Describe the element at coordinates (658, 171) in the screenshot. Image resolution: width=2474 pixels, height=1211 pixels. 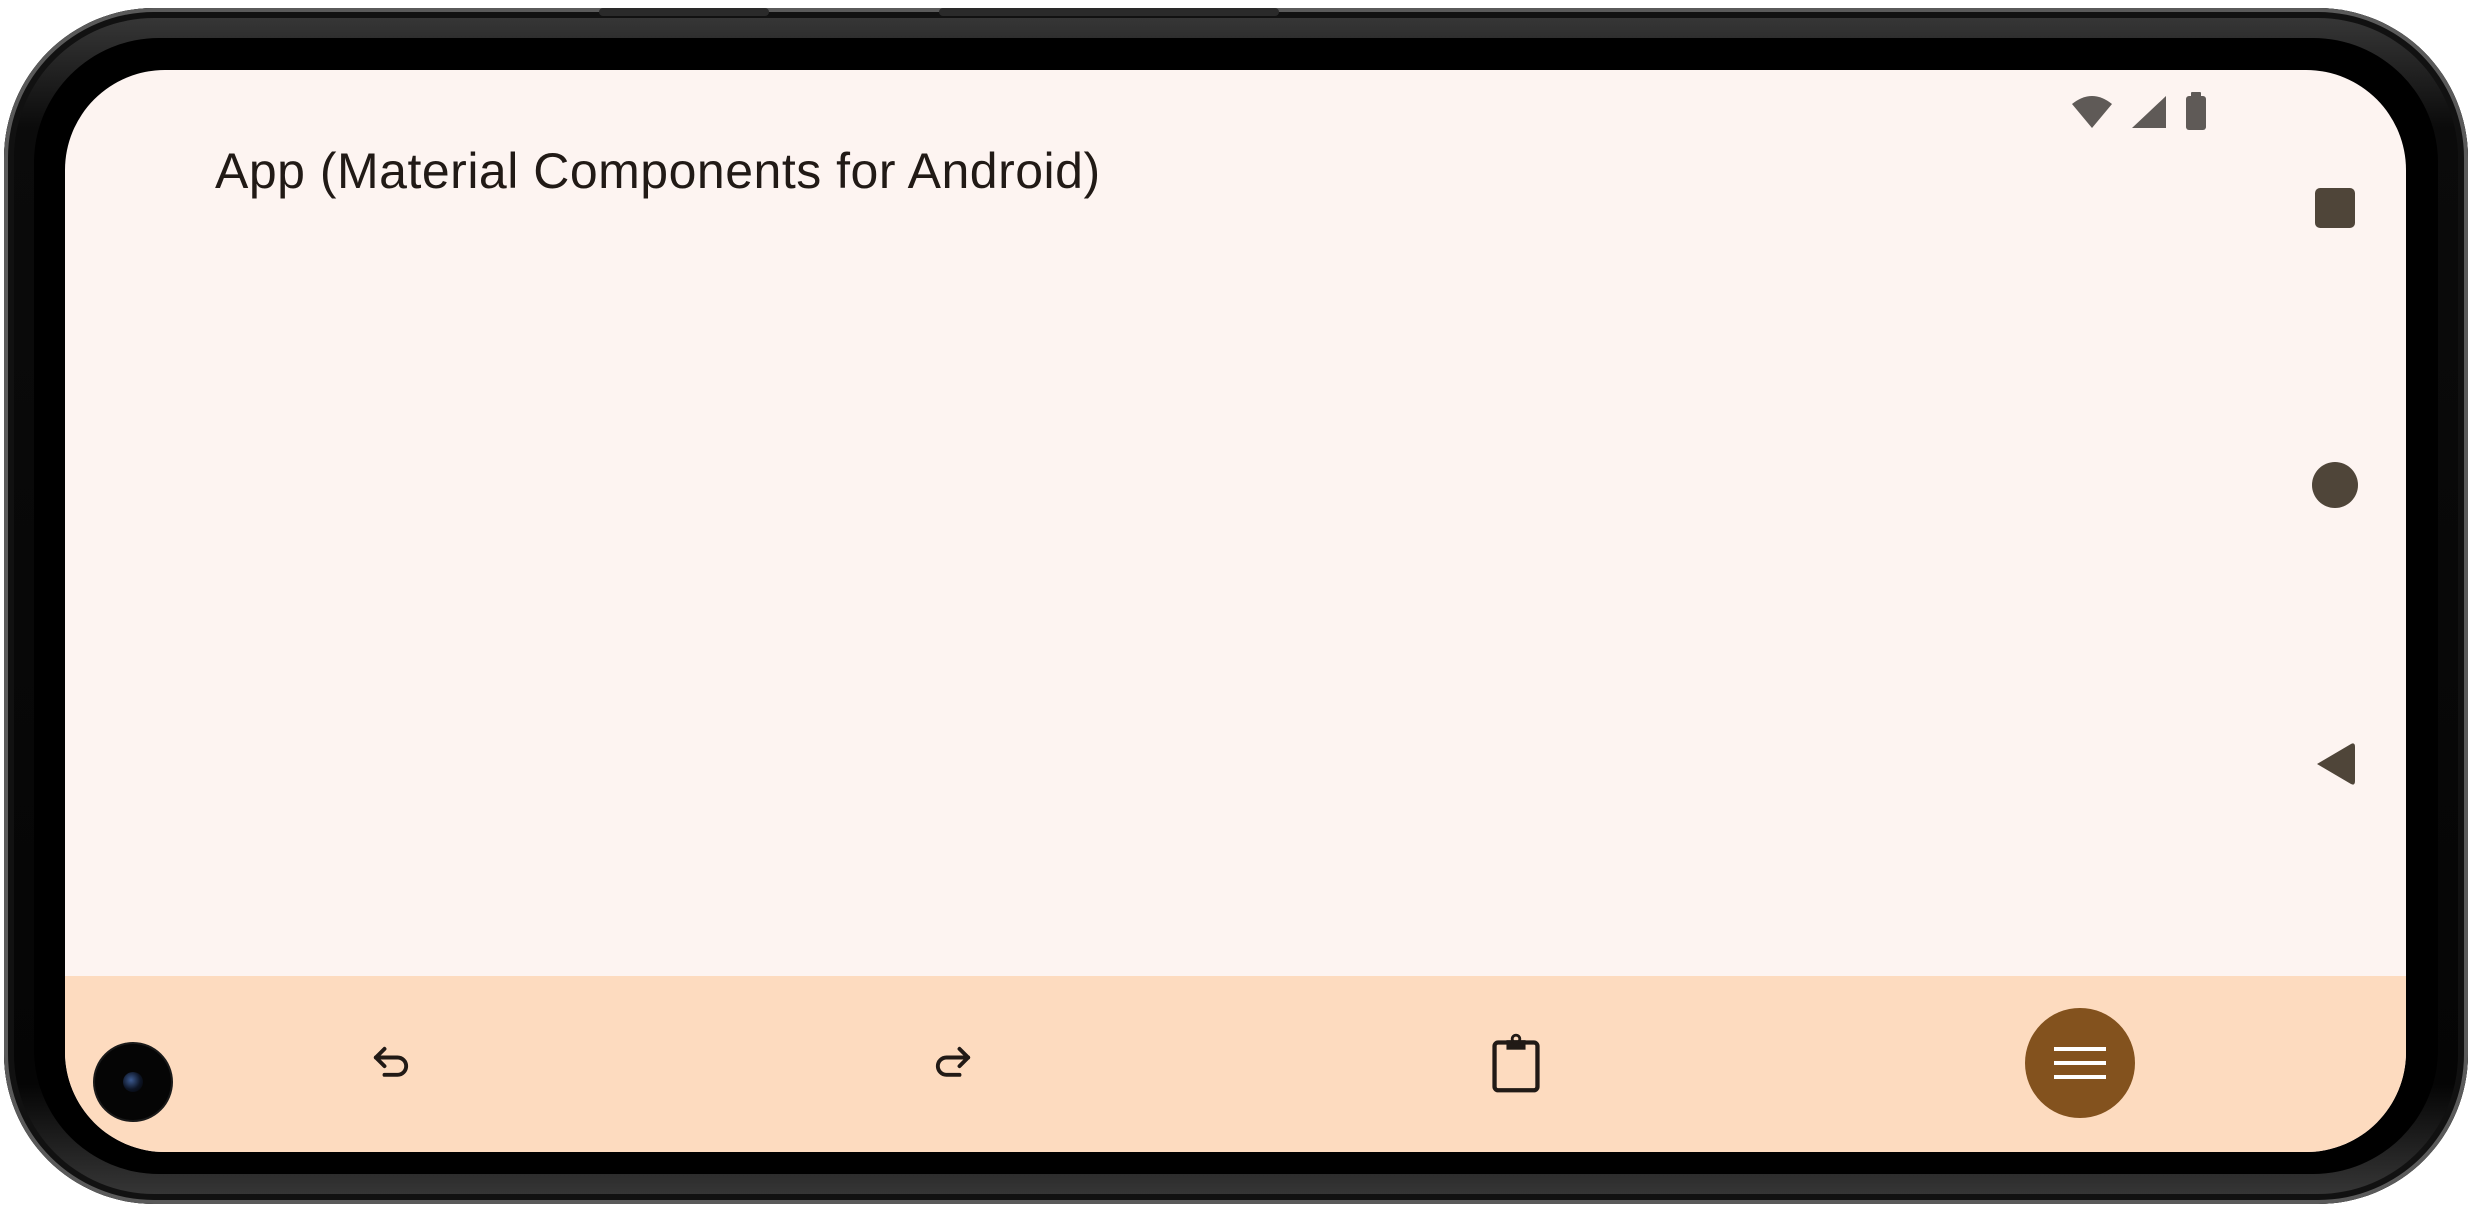
I see `app-title: App (Material Components for Android)` at that location.